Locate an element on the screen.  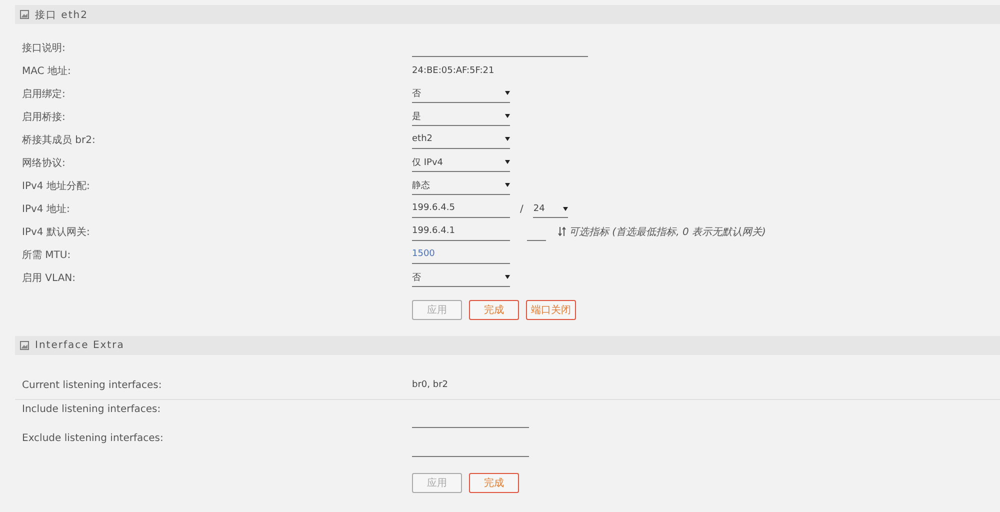
dropdown: 是 is located at coordinates (461, 117).